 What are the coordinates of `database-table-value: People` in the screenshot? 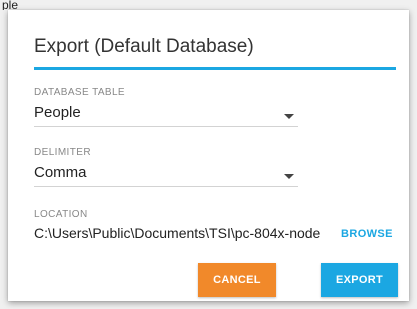 It's located at (57, 112).